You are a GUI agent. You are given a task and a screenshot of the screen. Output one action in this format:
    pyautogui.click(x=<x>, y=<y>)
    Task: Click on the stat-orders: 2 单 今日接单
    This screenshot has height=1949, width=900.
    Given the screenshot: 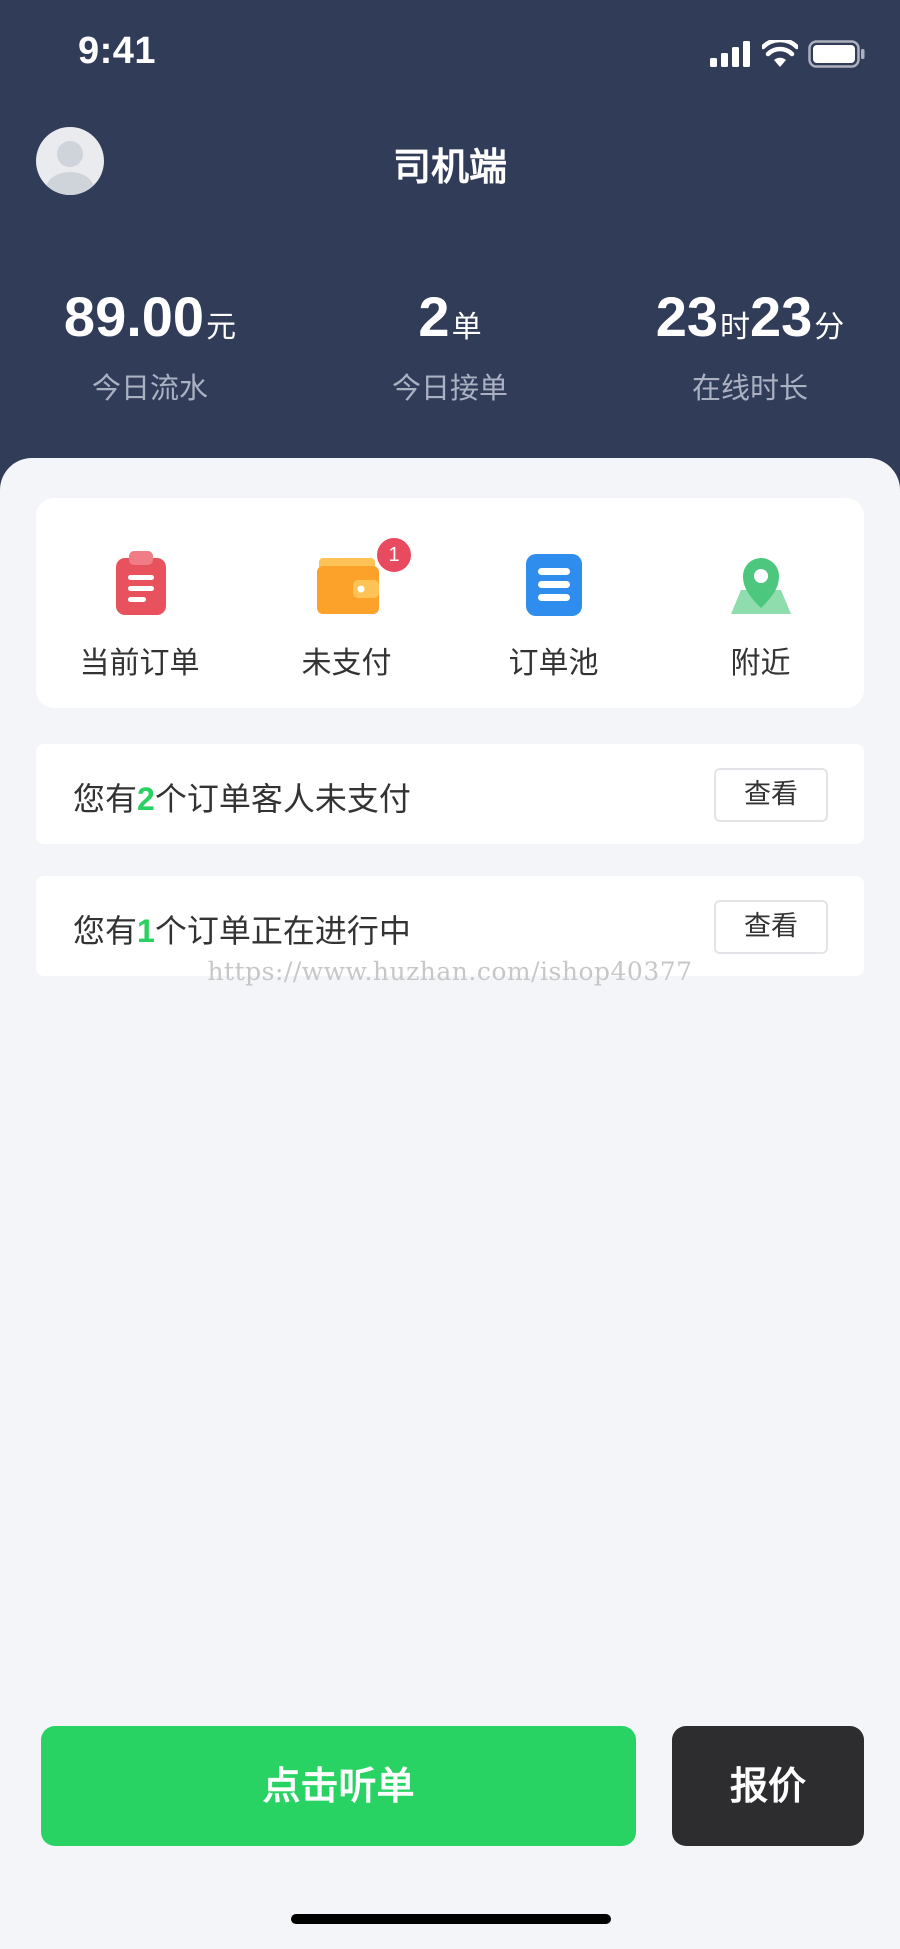 What is the action you would take?
    pyautogui.click(x=450, y=341)
    